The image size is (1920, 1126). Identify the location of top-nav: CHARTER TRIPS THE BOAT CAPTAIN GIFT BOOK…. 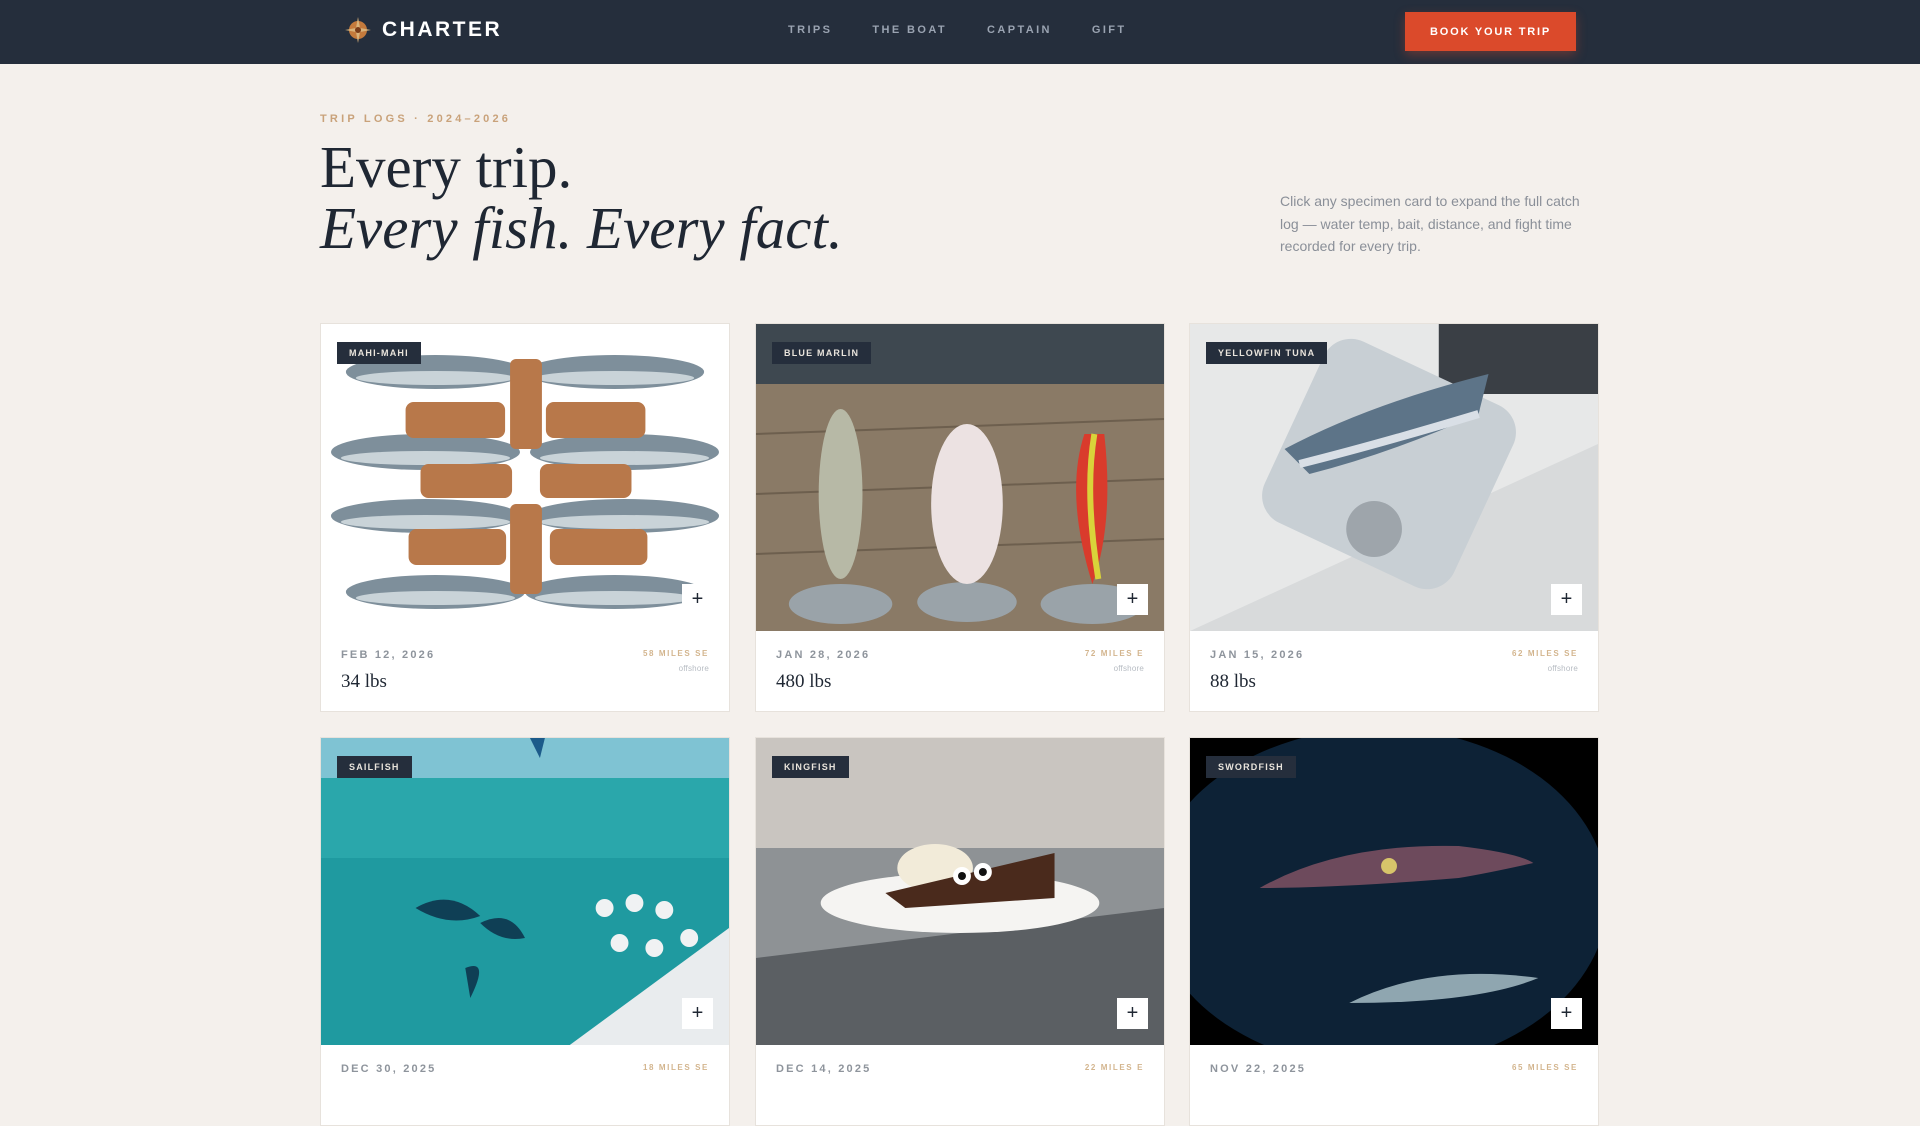
(960, 32).